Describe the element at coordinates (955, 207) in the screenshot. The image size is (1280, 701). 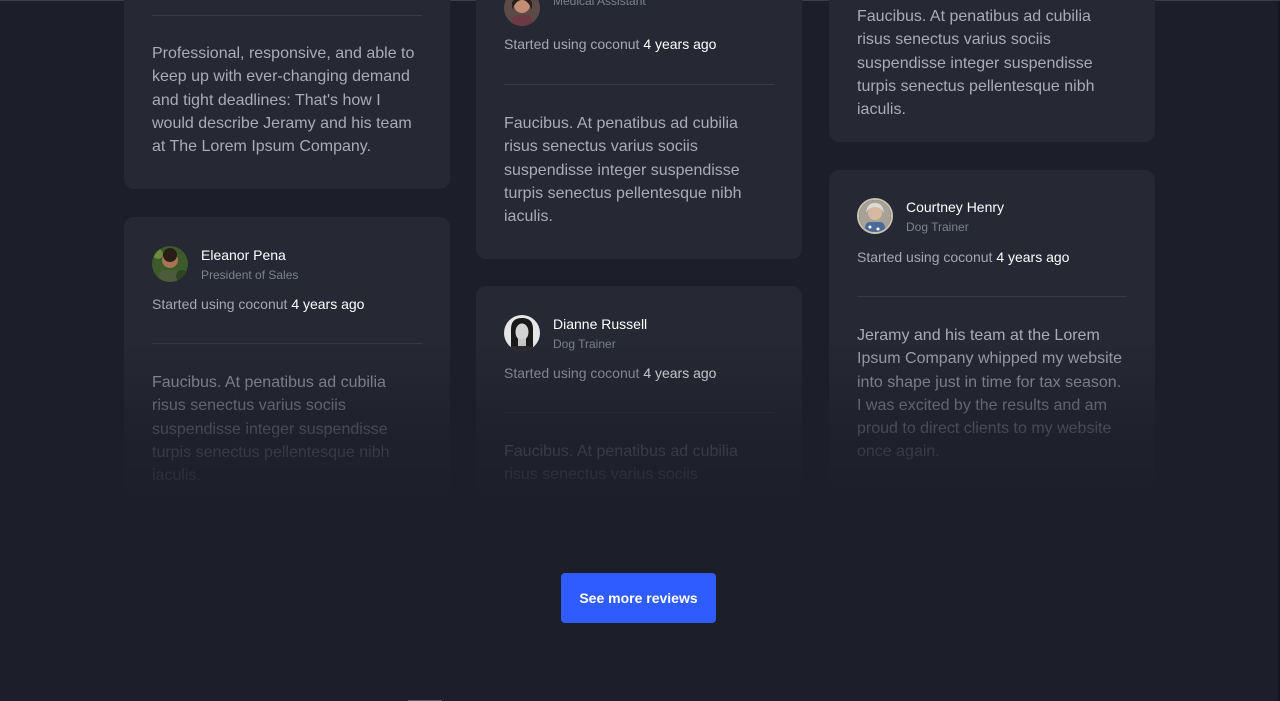
I see `author-name: Courtney Henry` at that location.